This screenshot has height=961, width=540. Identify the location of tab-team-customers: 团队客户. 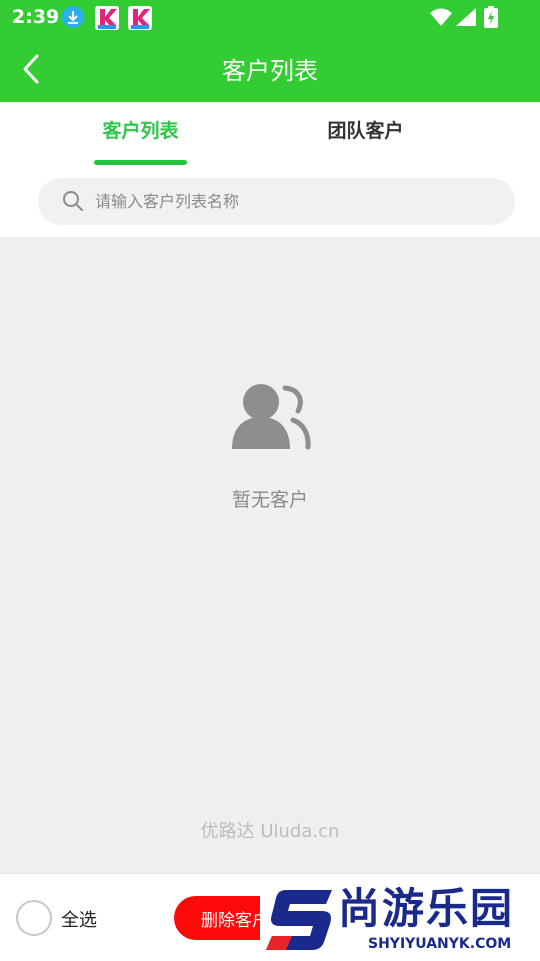
(365, 129).